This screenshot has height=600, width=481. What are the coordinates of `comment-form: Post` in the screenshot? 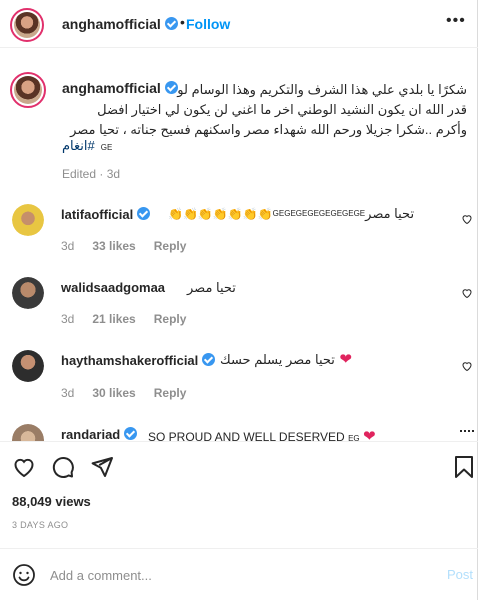 It's located at (239, 574).